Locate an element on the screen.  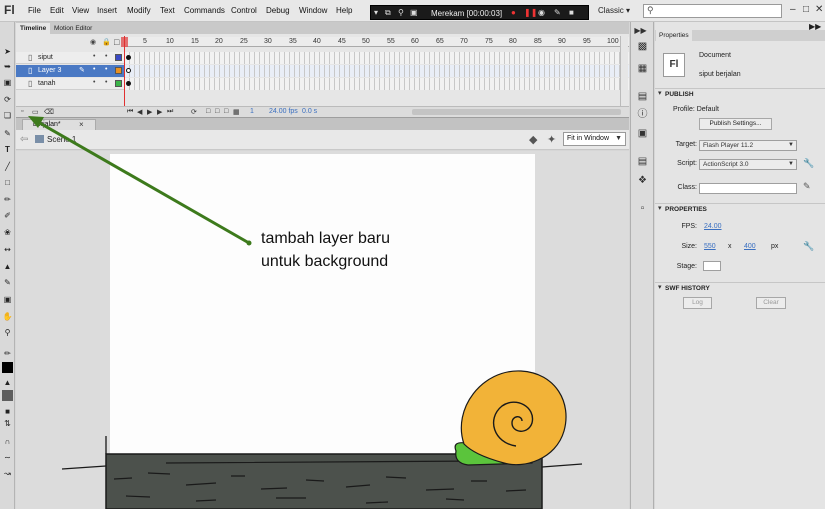
timeline-horizontal-scrollbar is located at coordinates (516, 112).